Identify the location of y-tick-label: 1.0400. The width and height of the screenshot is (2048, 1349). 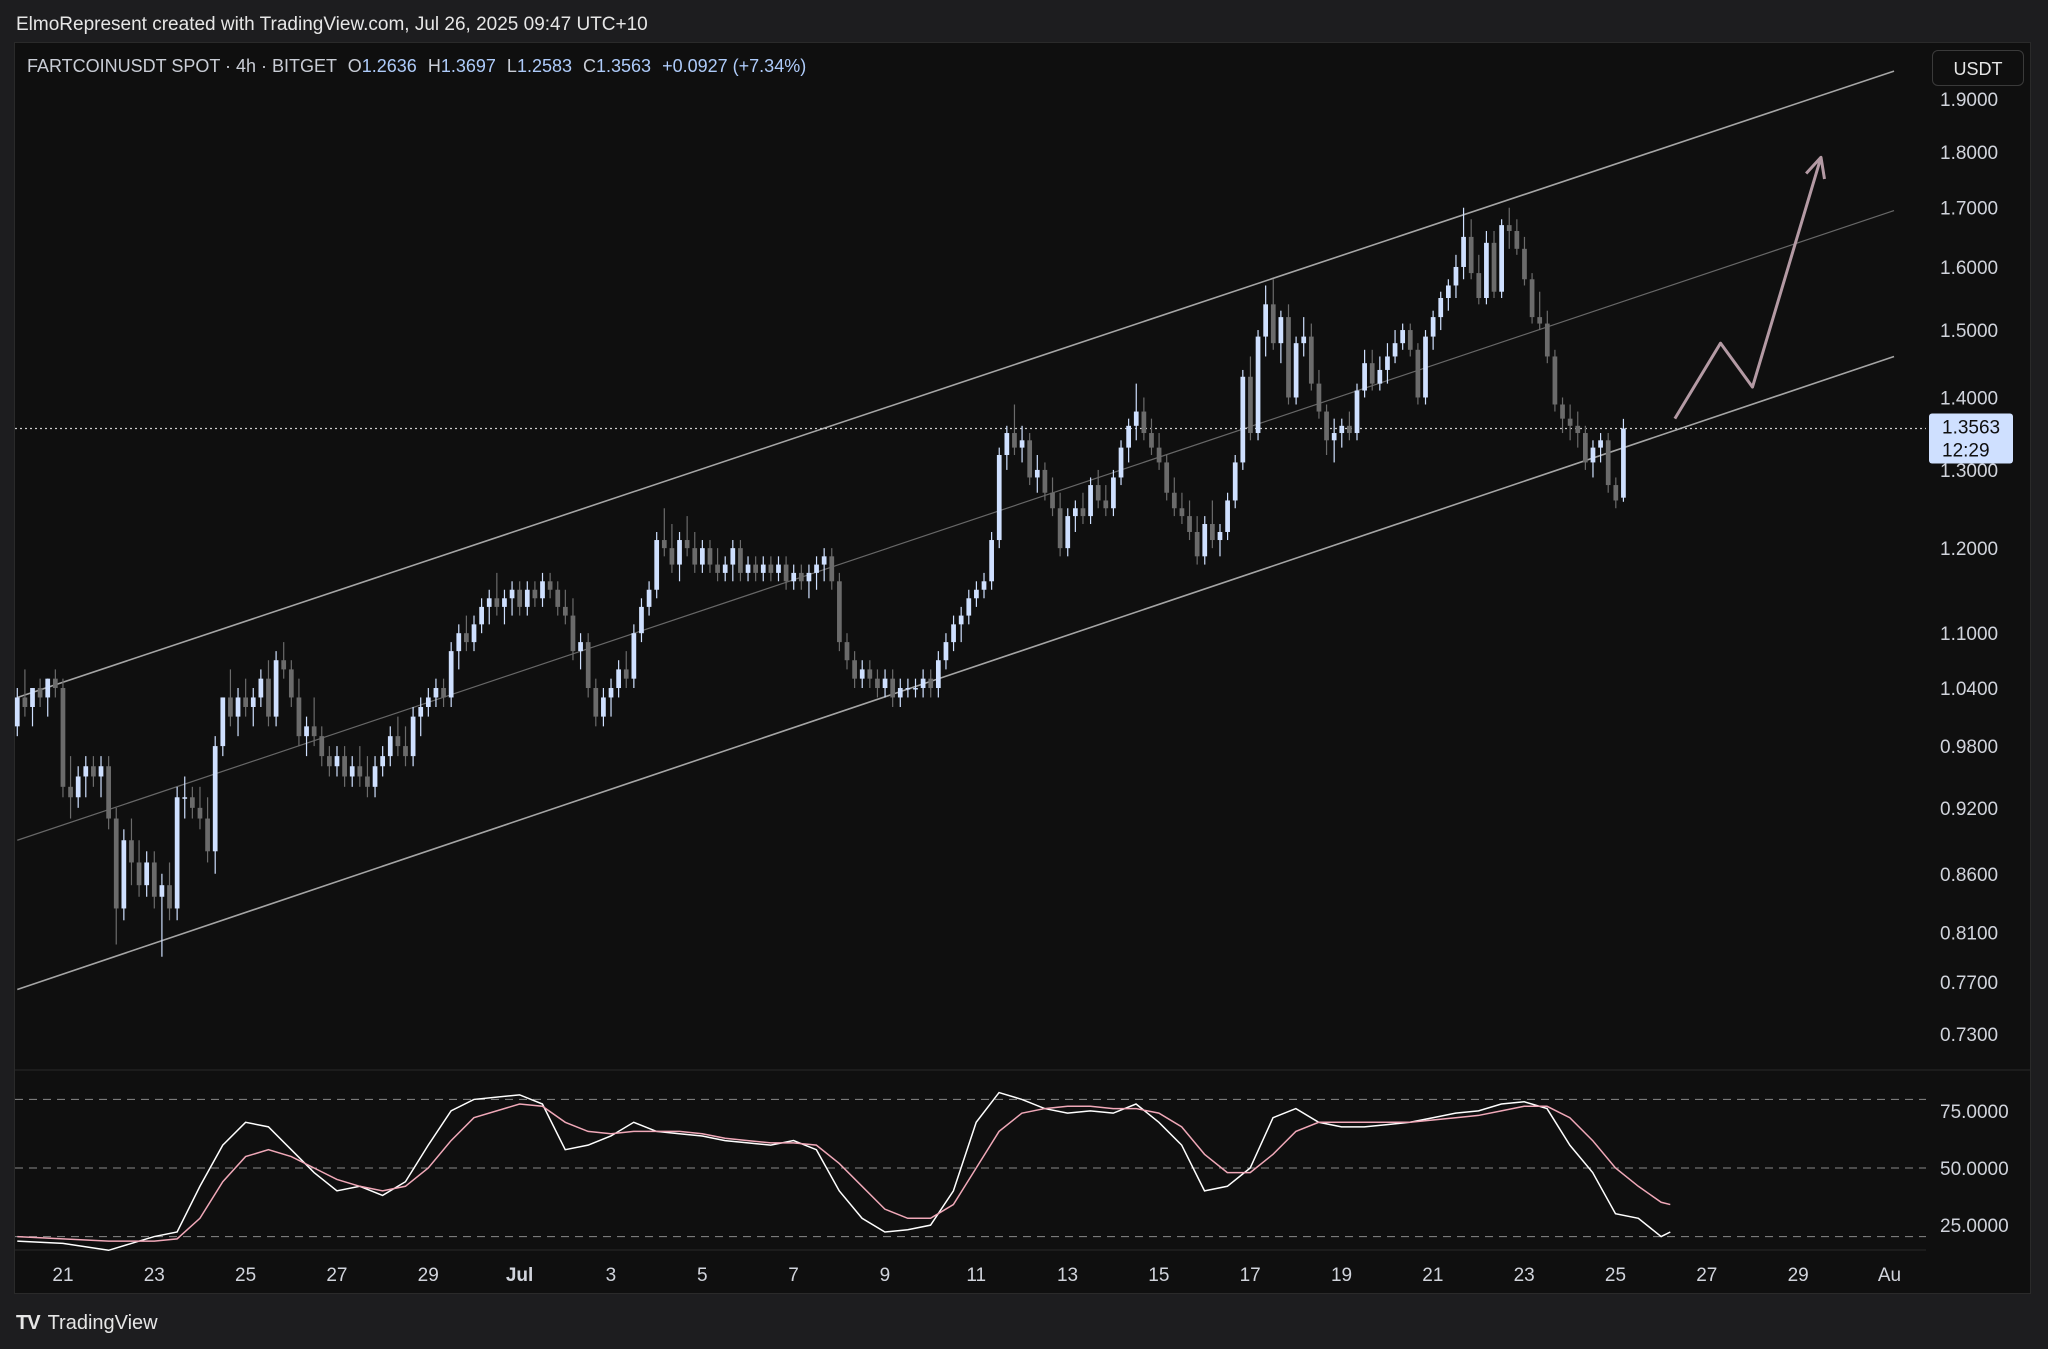
(1969, 689).